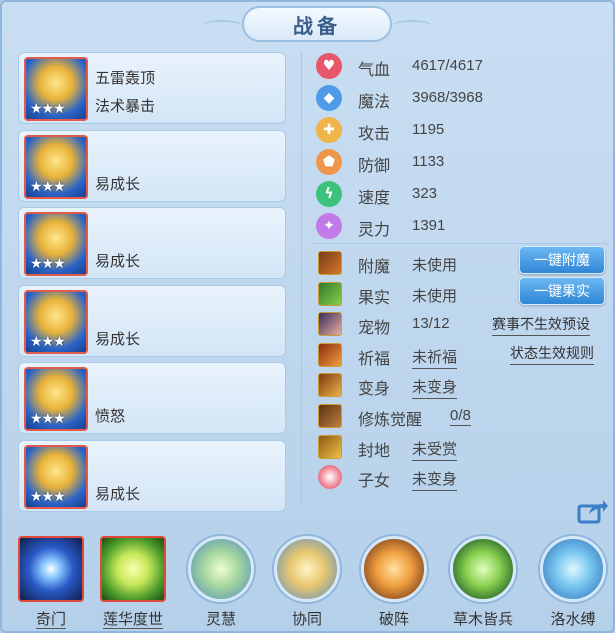  I want to click on star-gate-icon, so click(51, 569).